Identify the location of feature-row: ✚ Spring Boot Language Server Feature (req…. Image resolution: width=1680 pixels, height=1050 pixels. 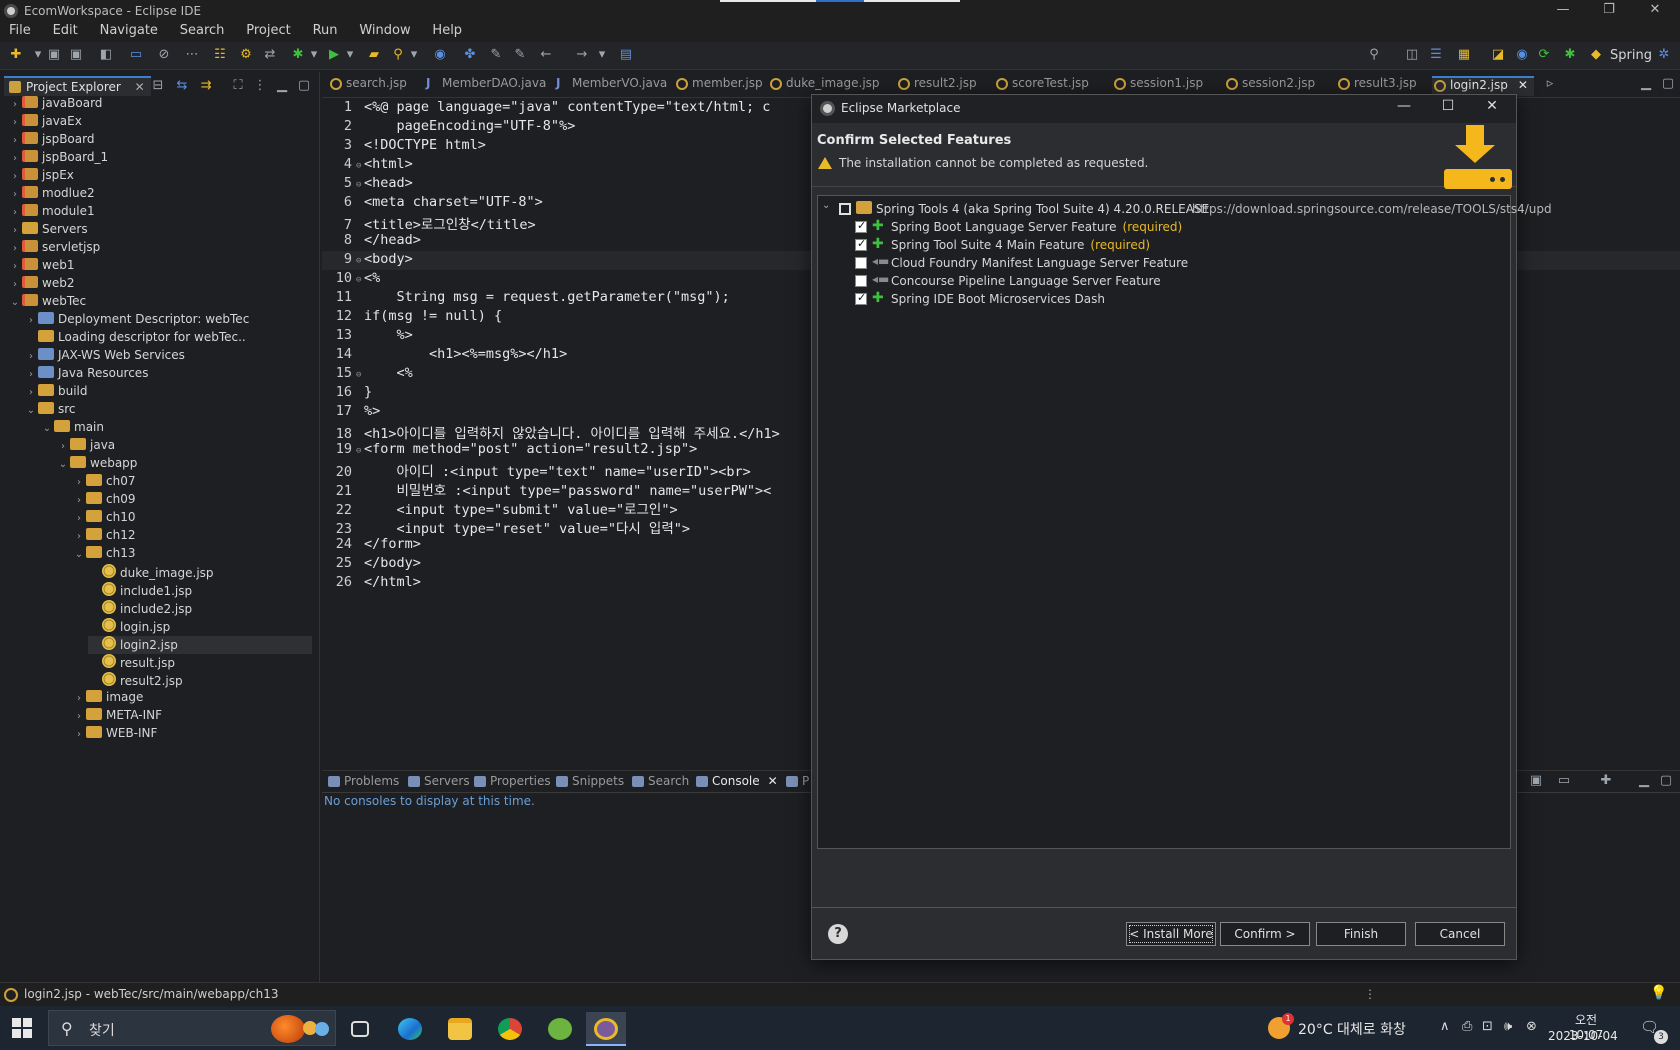
(1164, 227).